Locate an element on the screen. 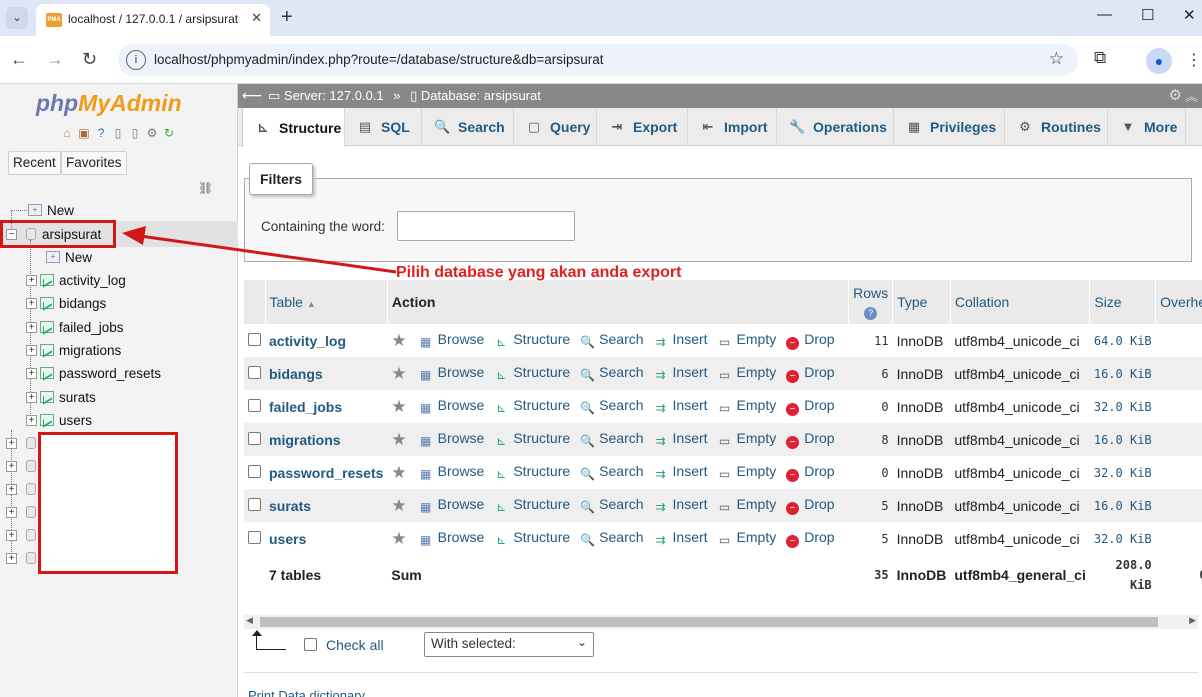 The width and height of the screenshot is (1202, 697). phpmyadmin-logo: phpMyAdmin is located at coordinates (109, 103).